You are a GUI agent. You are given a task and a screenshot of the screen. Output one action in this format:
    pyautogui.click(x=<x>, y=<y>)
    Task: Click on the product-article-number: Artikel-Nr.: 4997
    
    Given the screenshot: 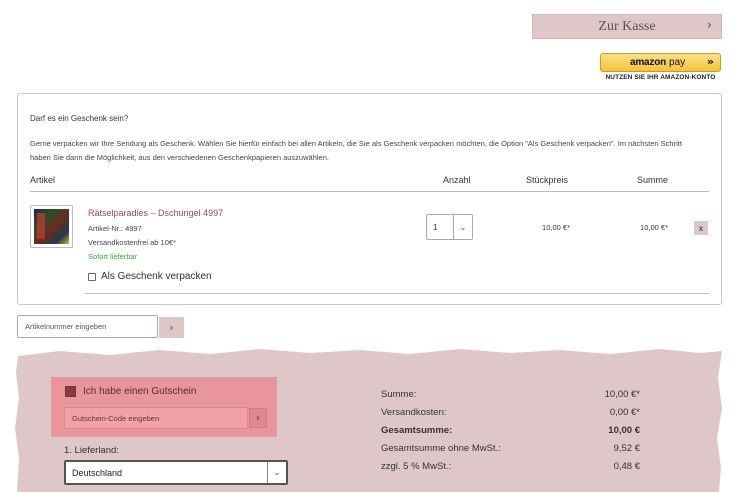 What is the action you would take?
    pyautogui.click(x=115, y=228)
    